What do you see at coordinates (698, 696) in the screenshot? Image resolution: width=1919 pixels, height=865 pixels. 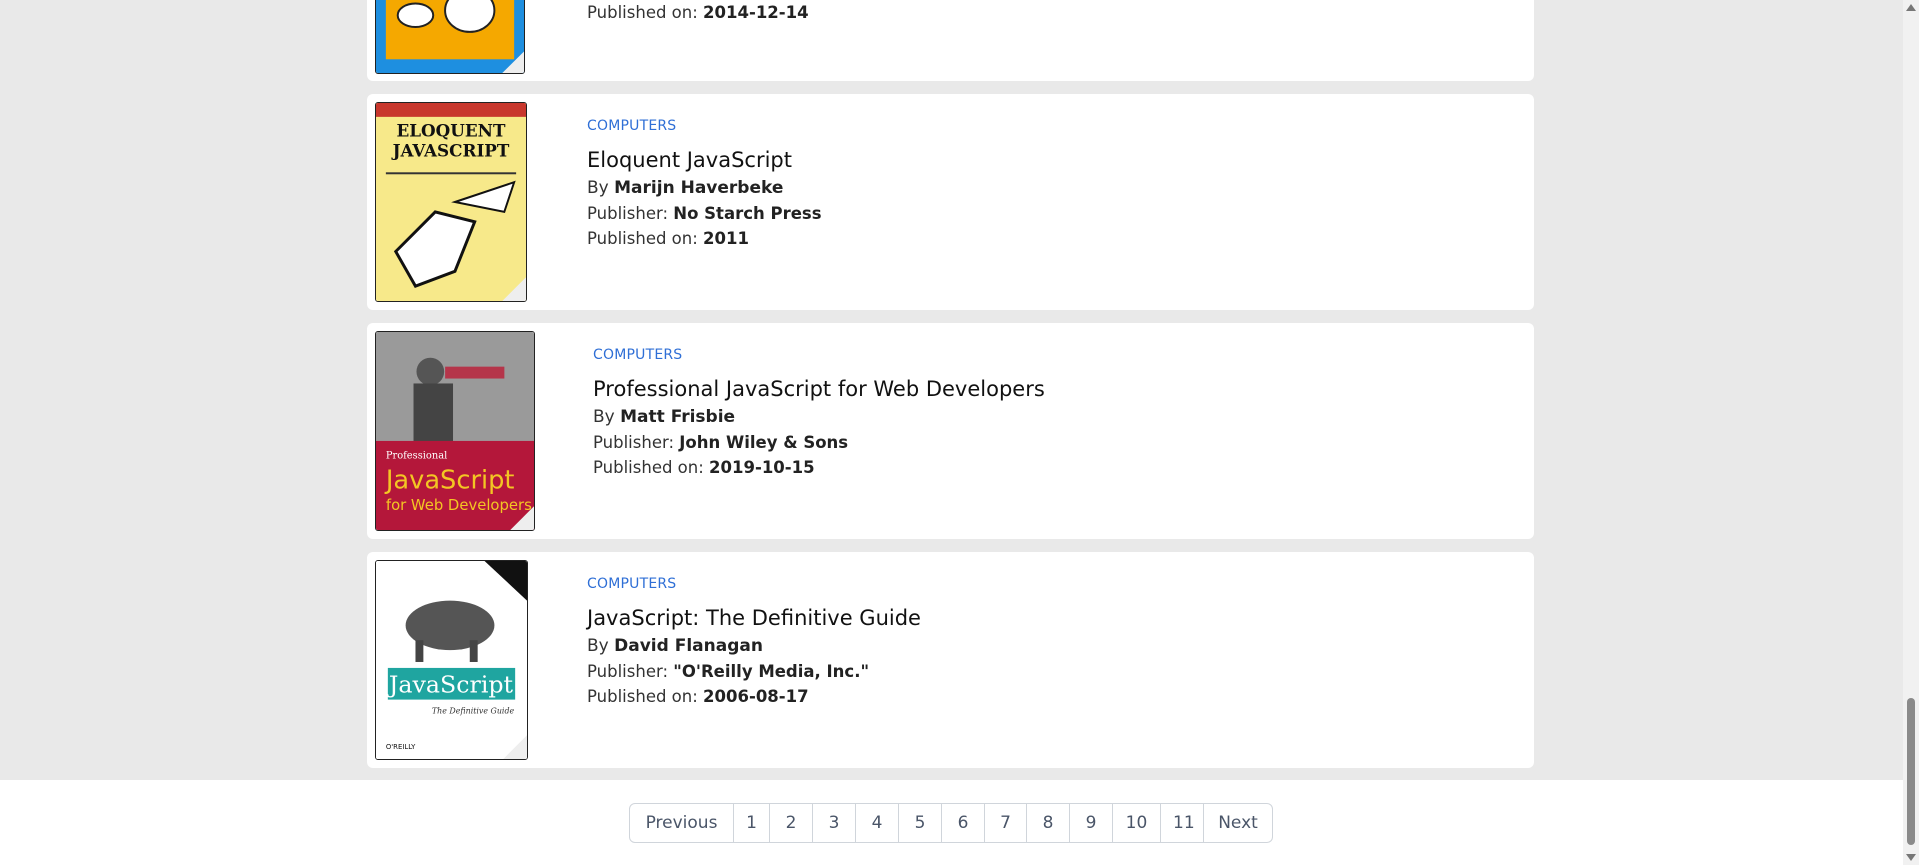 I see `published-date: Published on: 2006-08-17` at bounding box center [698, 696].